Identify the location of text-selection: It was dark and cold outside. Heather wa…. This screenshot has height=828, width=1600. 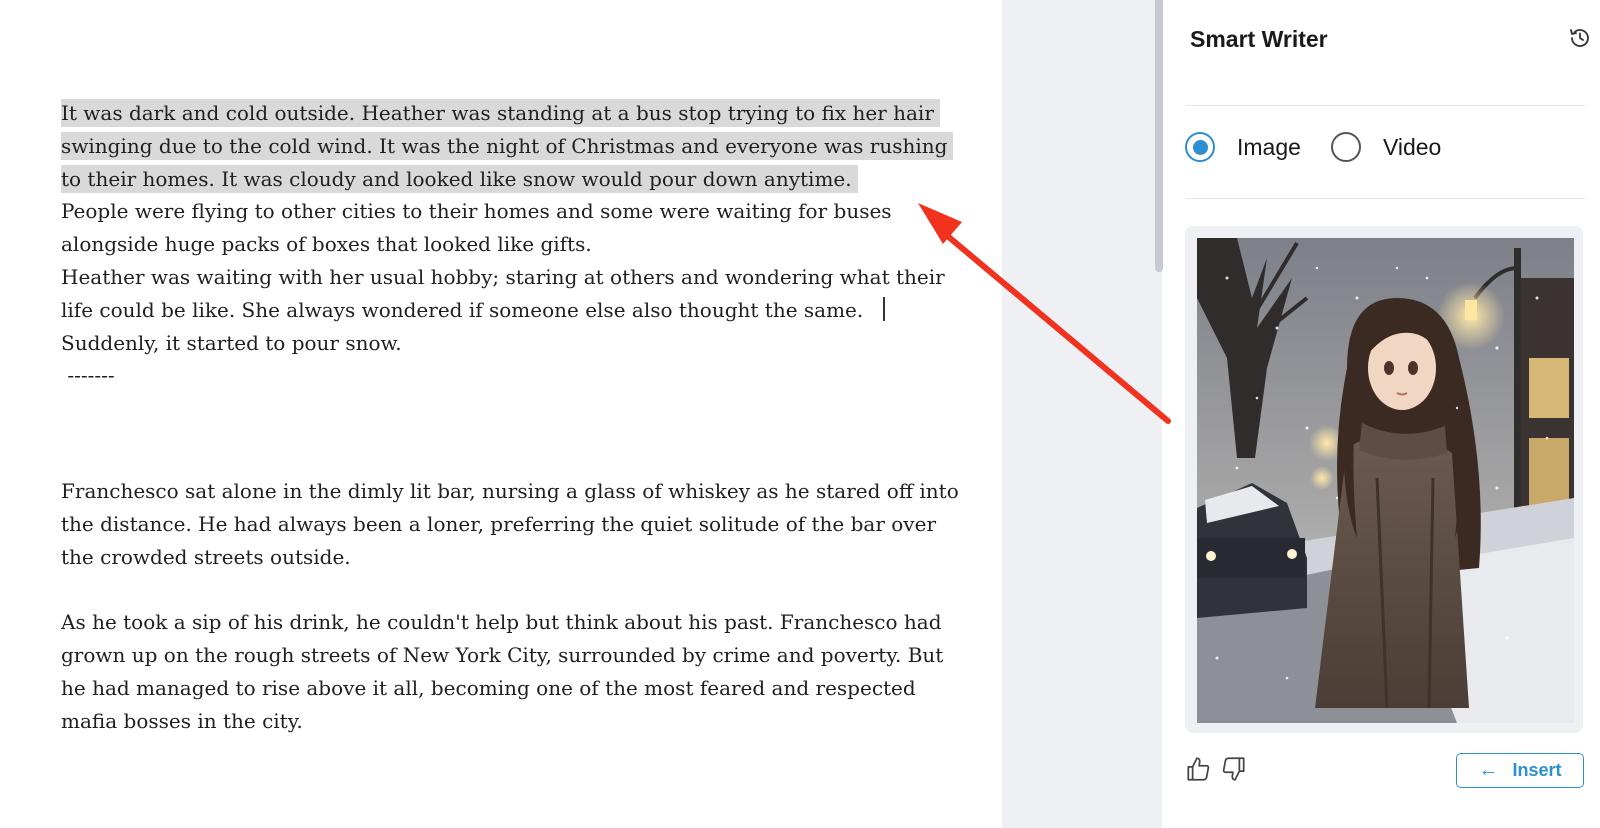
(507, 146).